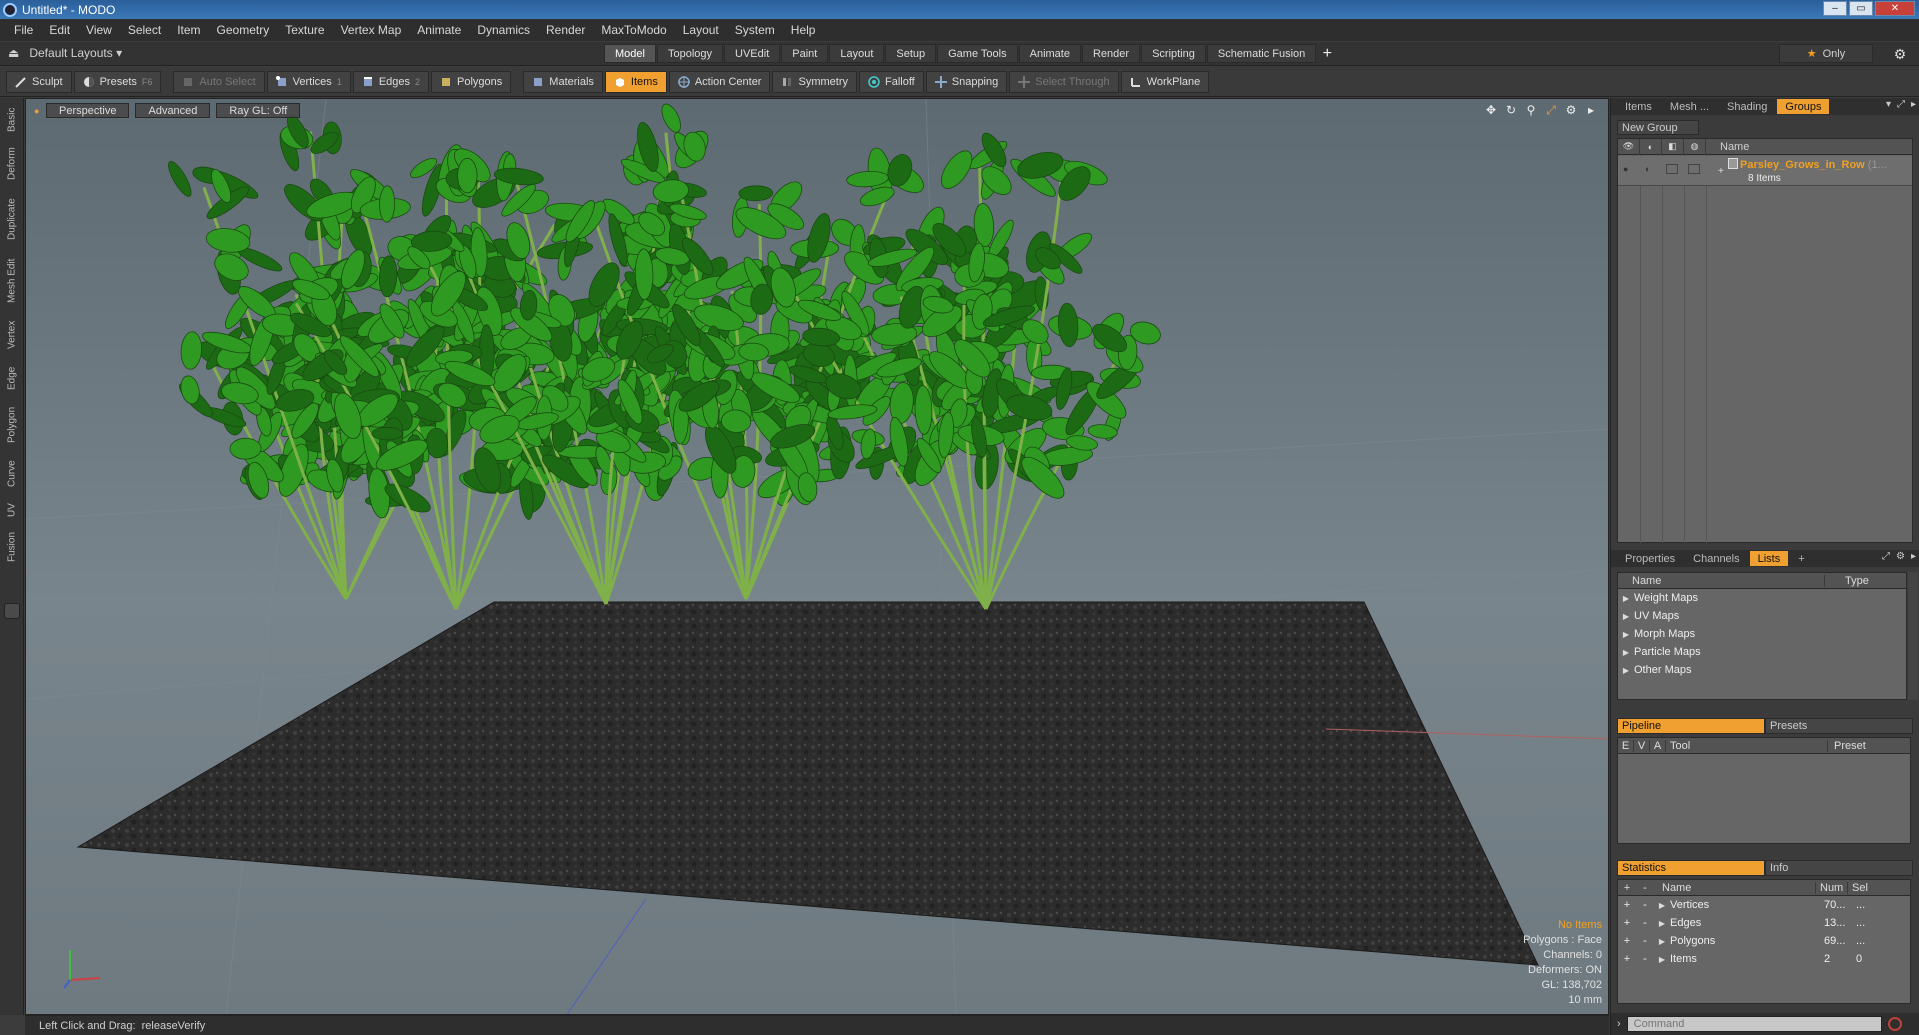  What do you see at coordinates (1491, 110) in the screenshot?
I see `pan-icon: ✥` at bounding box center [1491, 110].